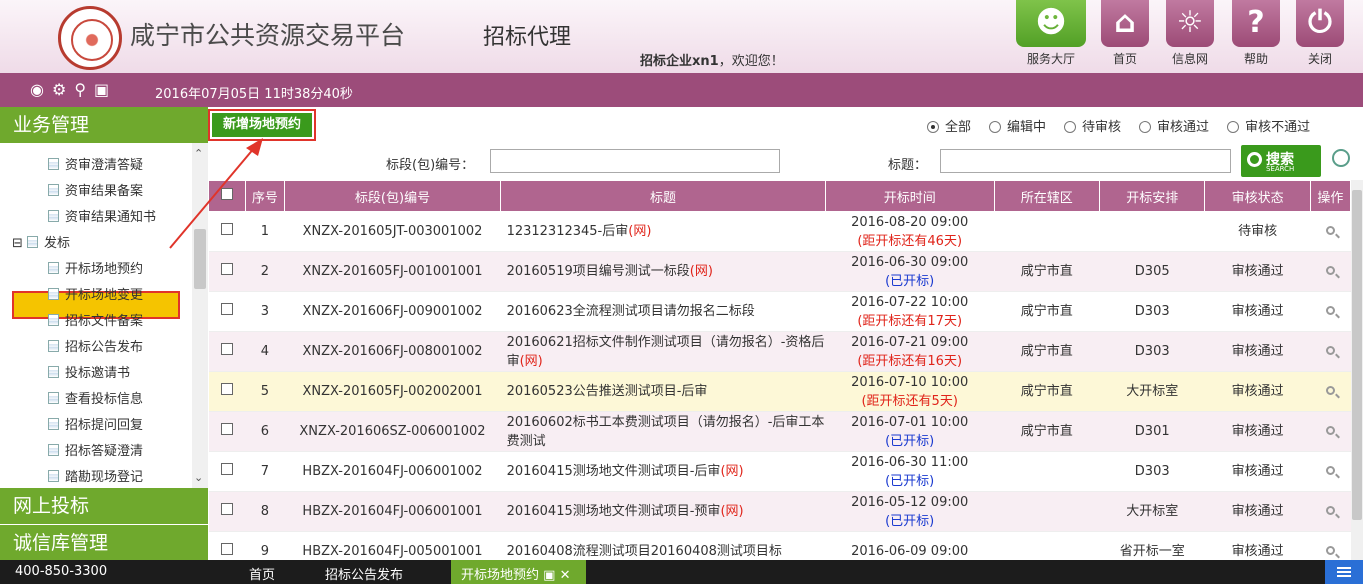  Describe the element at coordinates (95, 163) in the screenshot. I see `sidebar-item: 资审澄清答疑` at that location.